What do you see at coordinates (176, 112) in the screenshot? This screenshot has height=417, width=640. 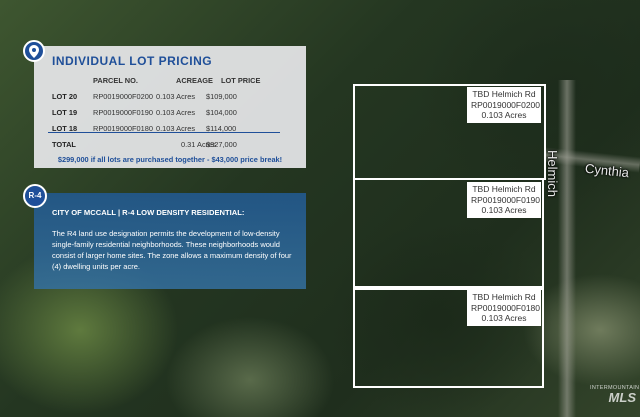 I see `row-acreage-19: 0.103 Acres` at bounding box center [176, 112].